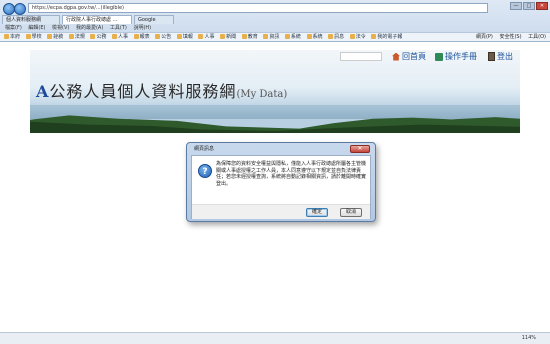 The width and height of the screenshot is (550, 344). I want to click on home-link: 回首頁, so click(409, 56).